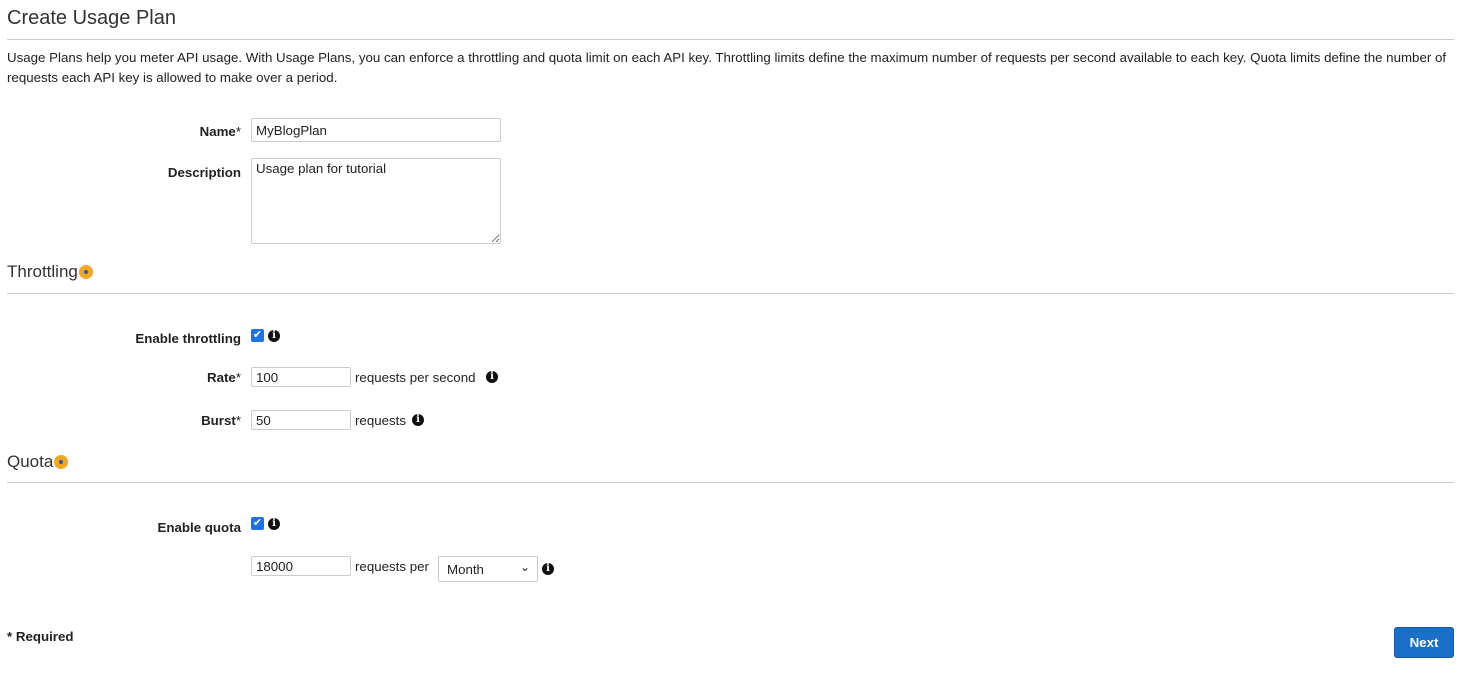 This screenshot has height=690, width=1461. I want to click on required-note: * Required, so click(40, 636).